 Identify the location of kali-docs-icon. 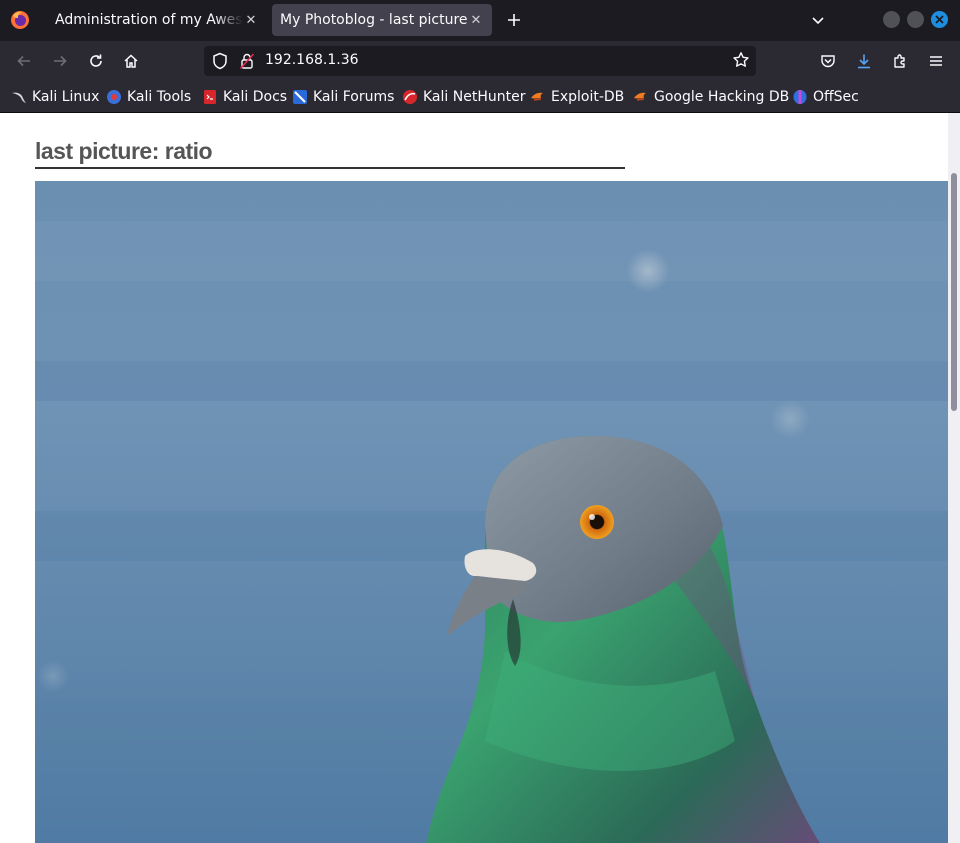
(210, 97).